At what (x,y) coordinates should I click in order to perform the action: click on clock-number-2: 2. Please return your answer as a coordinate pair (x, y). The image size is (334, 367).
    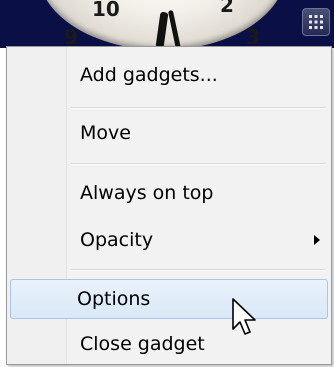
    Looking at the image, I should click on (227, 8).